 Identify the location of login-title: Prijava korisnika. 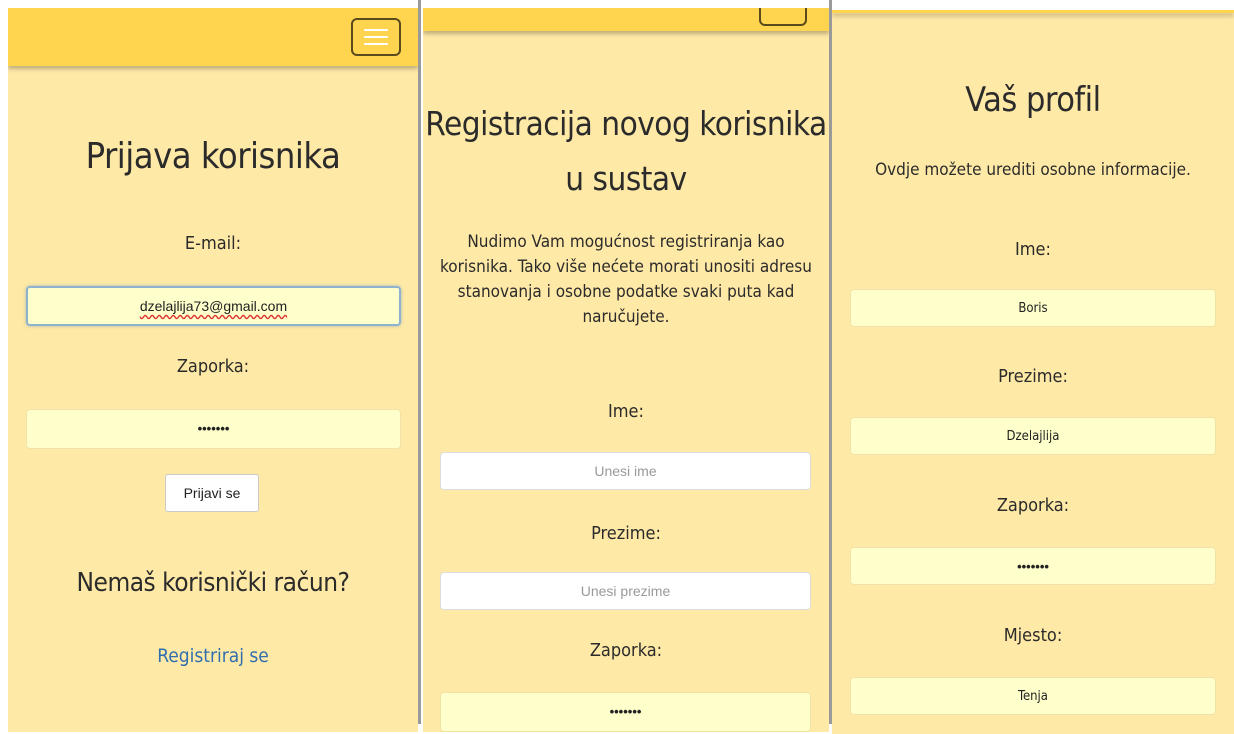
(213, 156).